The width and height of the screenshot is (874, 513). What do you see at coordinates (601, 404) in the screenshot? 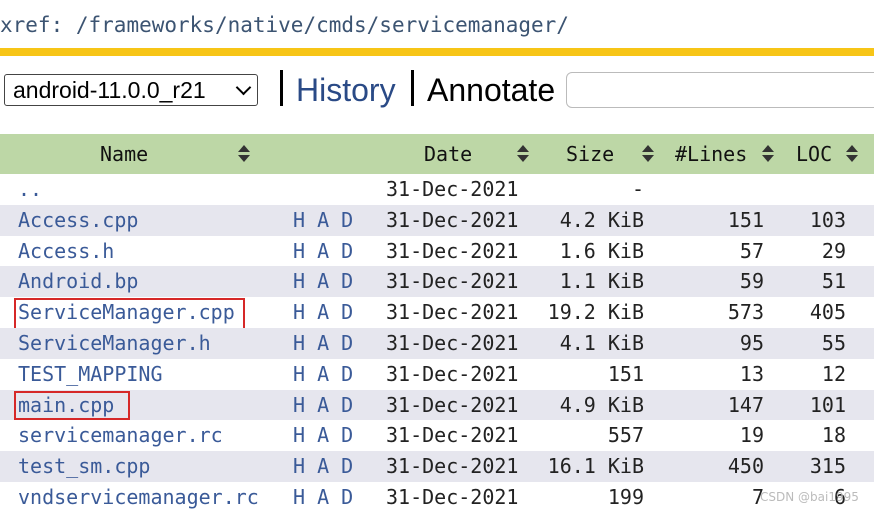
I see `file-size: 4.9 KiB` at bounding box center [601, 404].